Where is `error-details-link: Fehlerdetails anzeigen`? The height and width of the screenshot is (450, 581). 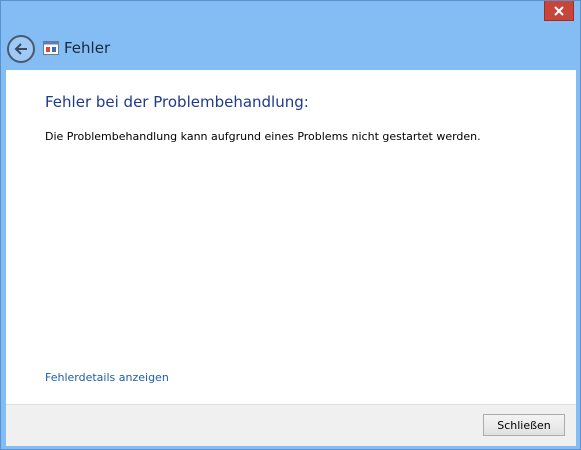 error-details-link: Fehlerdetails anzeigen is located at coordinates (107, 377).